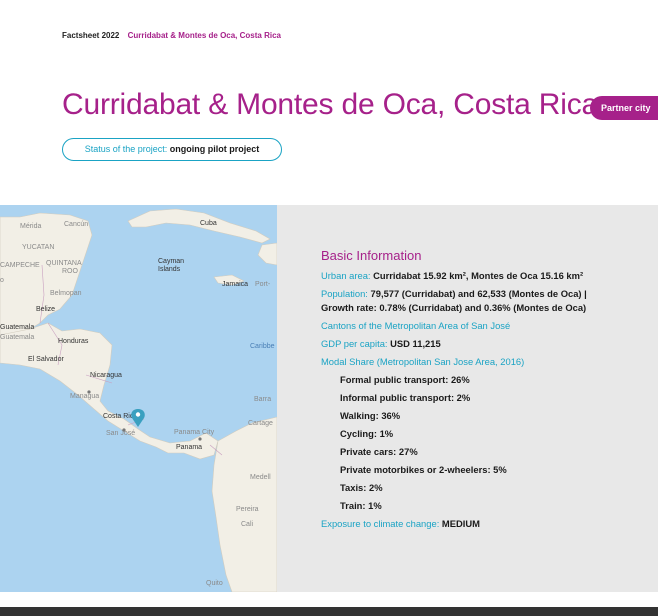  Describe the element at coordinates (76, 224) in the screenshot. I see `map-label: Cancún` at that location.